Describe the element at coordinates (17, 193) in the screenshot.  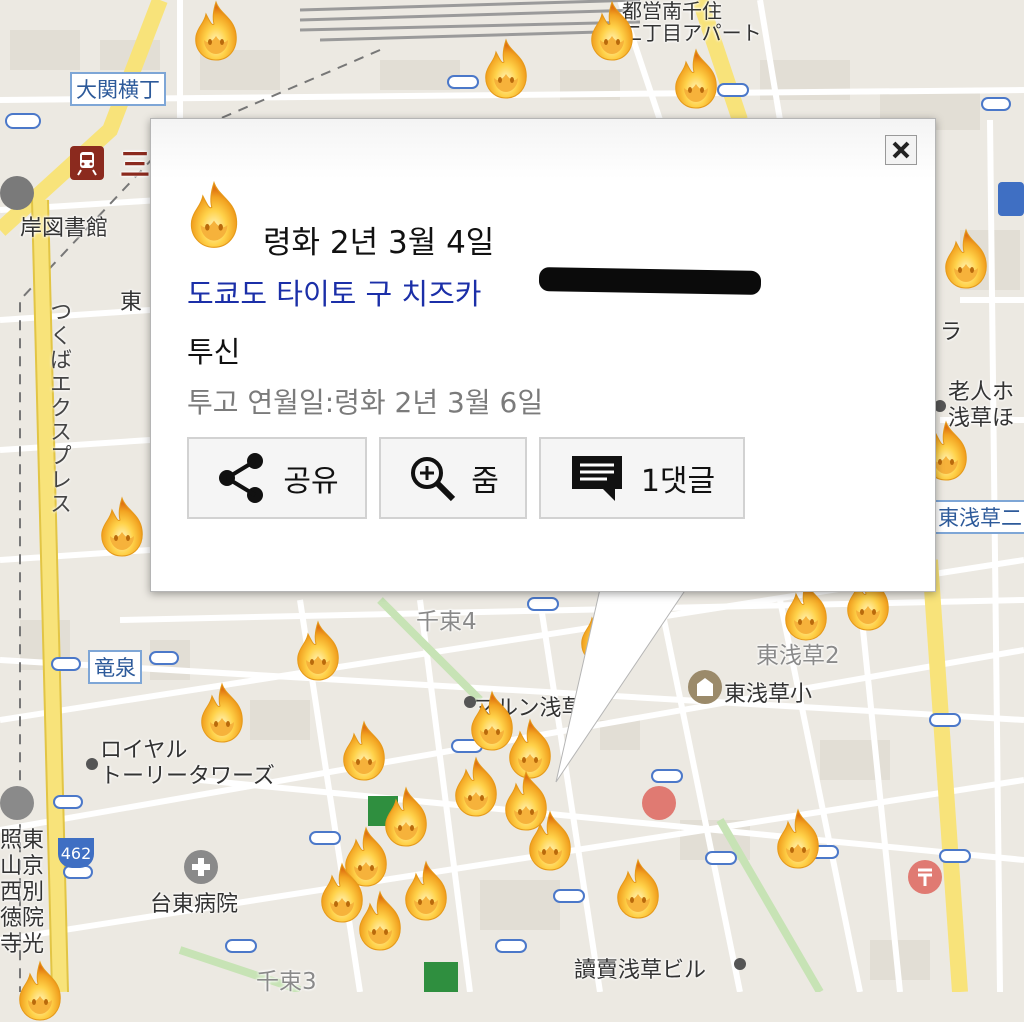
I see `library-icon` at that location.